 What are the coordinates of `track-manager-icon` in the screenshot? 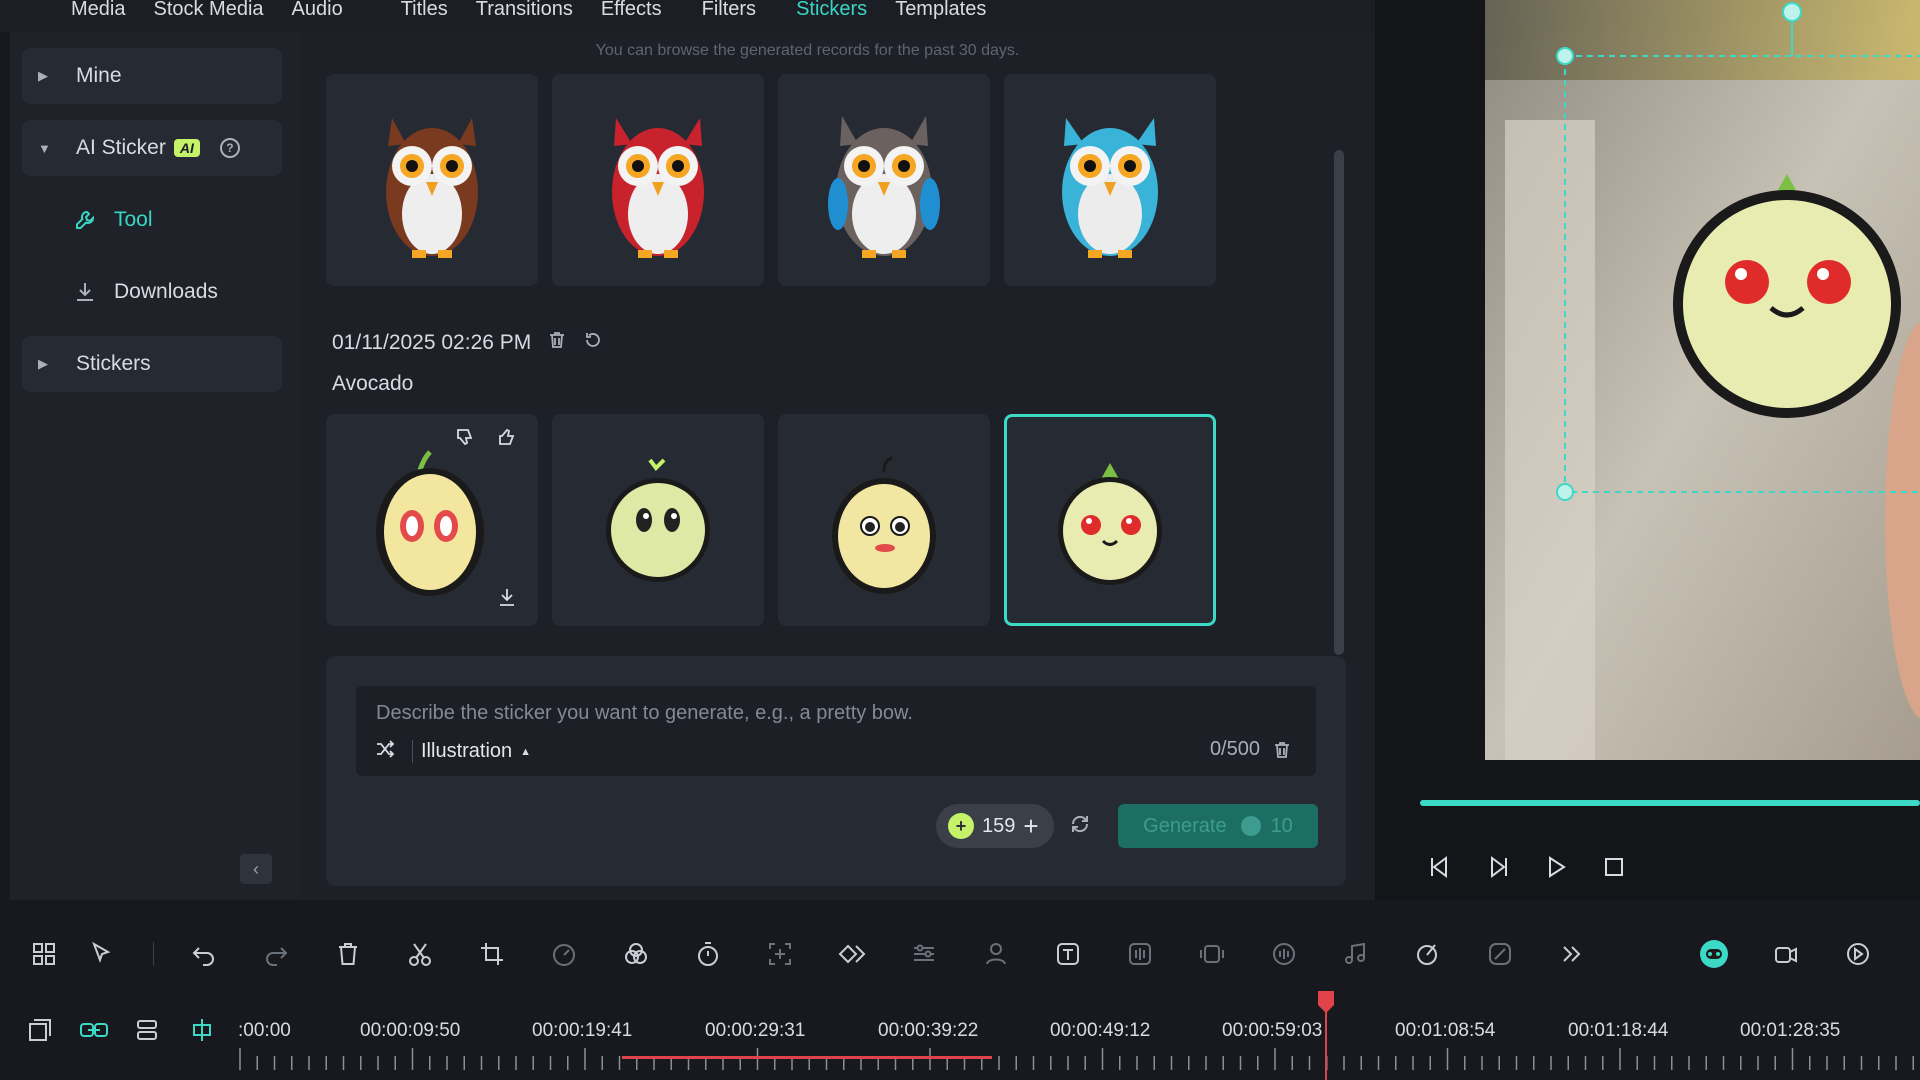 It's located at (148, 1030).